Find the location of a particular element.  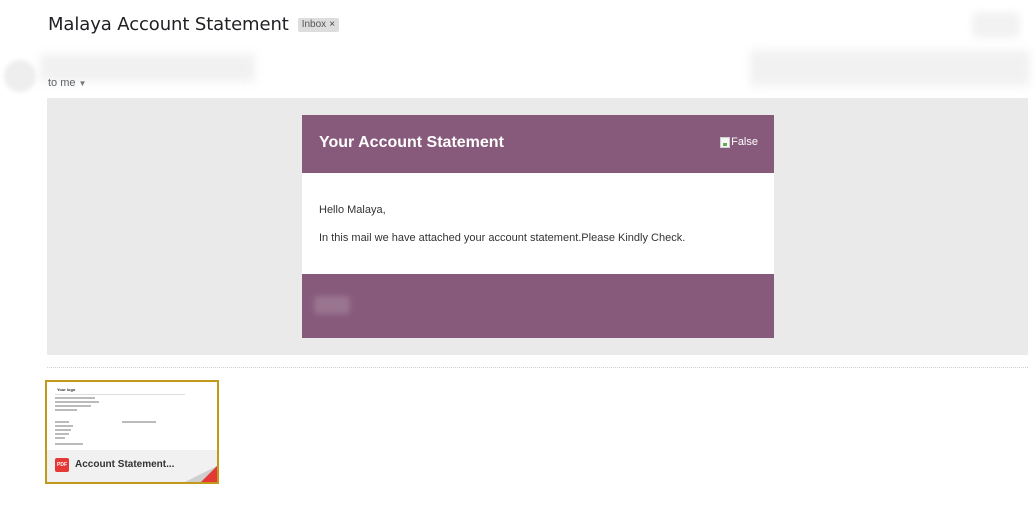

broken-image-icon is located at coordinates (725, 142).